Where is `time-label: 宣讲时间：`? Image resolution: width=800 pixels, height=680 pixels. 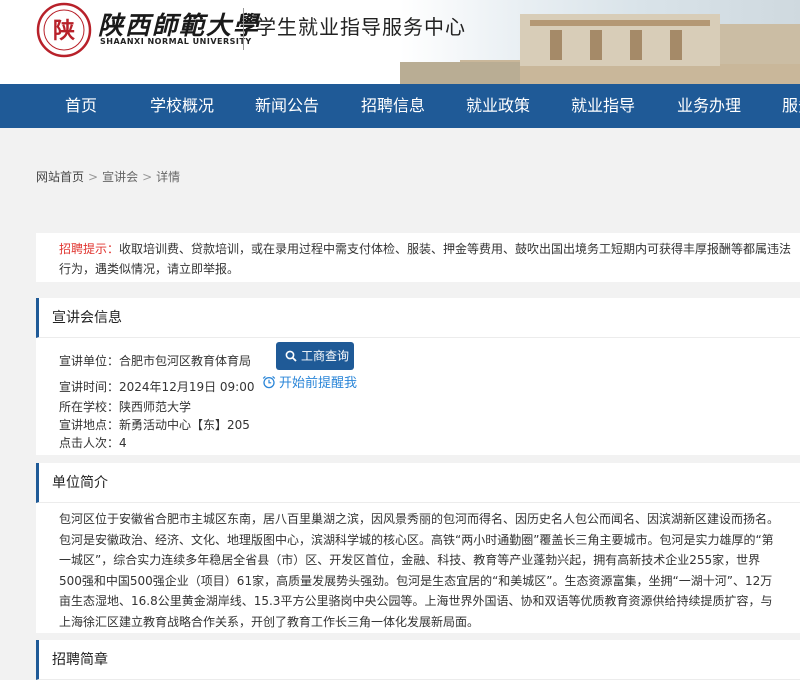 time-label: 宣讲时间： is located at coordinates (89, 387).